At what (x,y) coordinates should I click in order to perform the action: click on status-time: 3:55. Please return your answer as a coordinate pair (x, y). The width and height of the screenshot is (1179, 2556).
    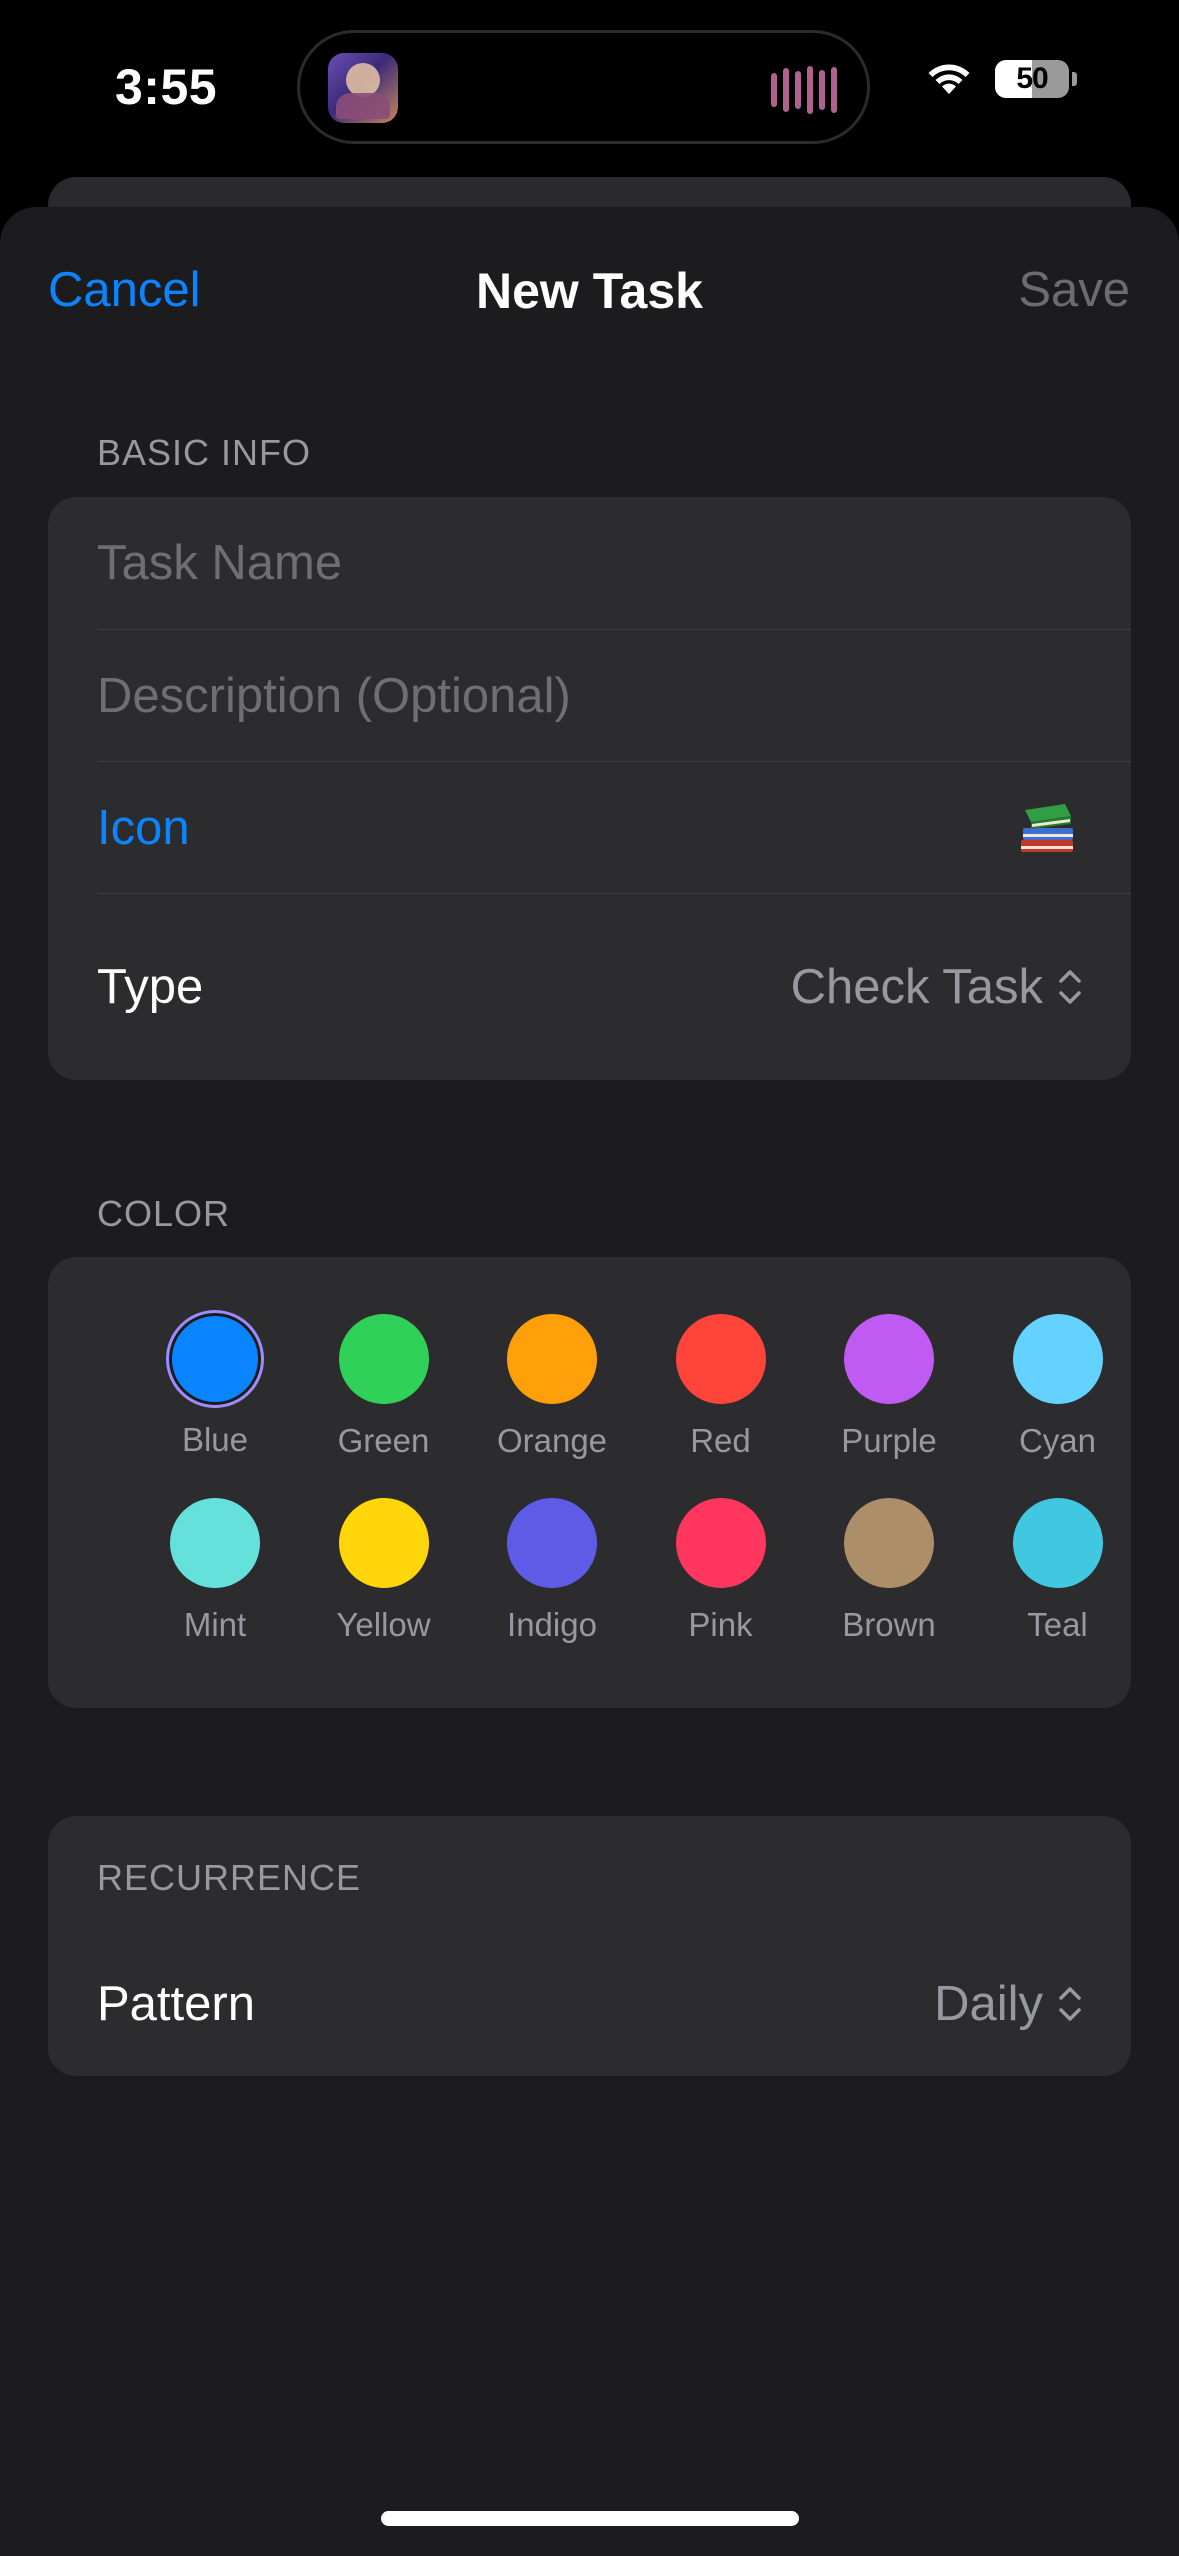
    Looking at the image, I should click on (166, 87).